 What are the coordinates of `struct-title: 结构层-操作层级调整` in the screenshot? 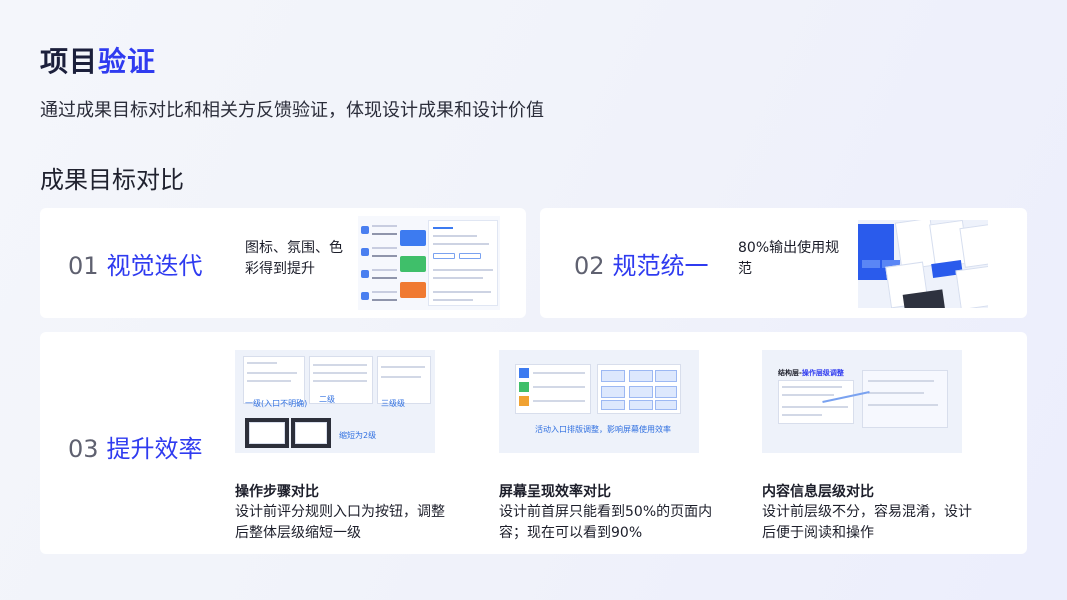 It's located at (811, 373).